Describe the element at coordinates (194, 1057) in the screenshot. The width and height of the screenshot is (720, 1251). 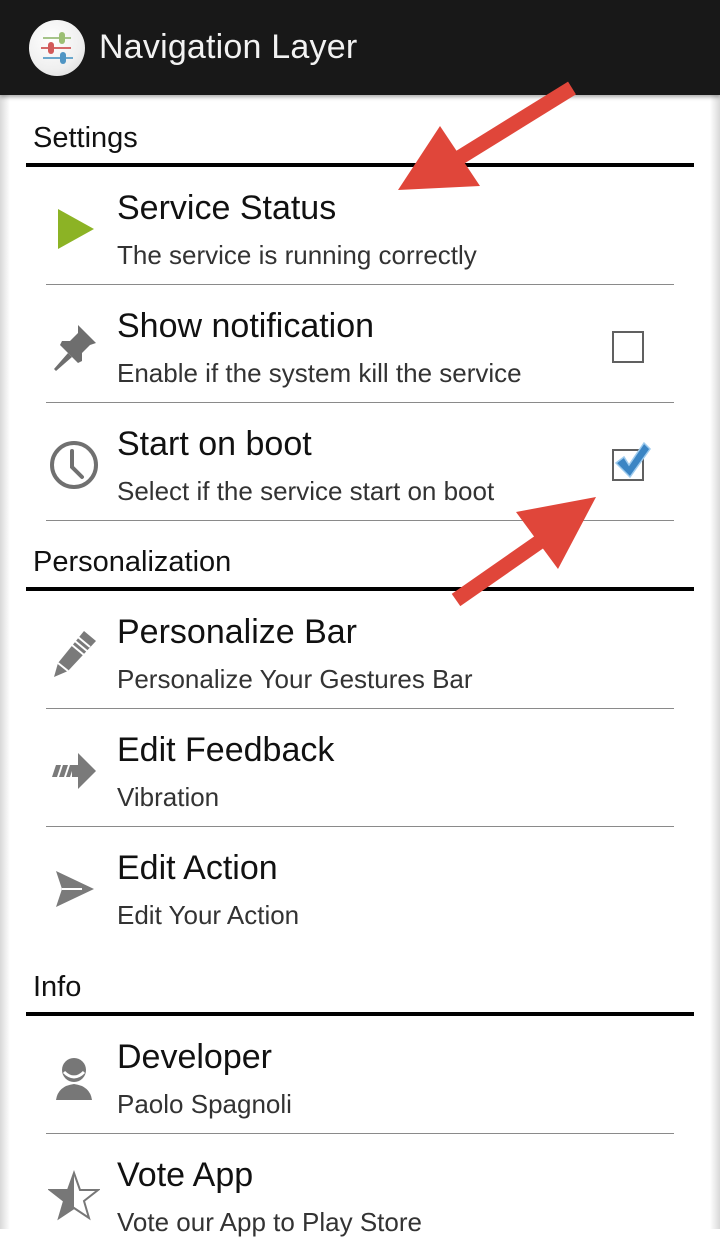
I see `pref-title: Developer` at that location.